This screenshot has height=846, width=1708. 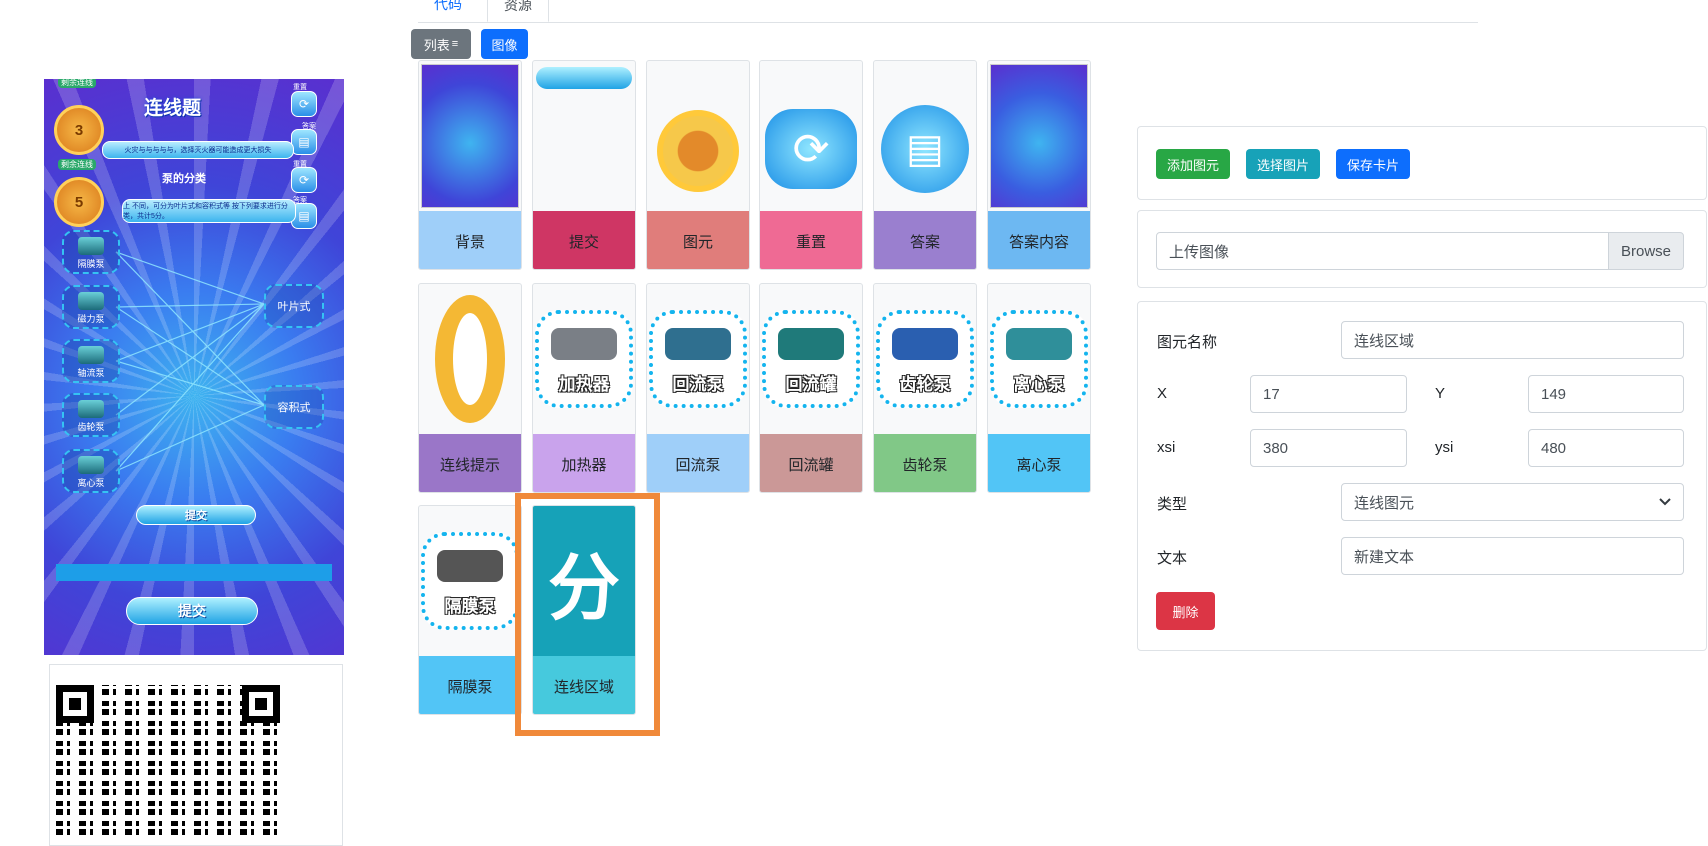 What do you see at coordinates (811, 240) in the screenshot?
I see `resource-card-label: 重置` at bounding box center [811, 240].